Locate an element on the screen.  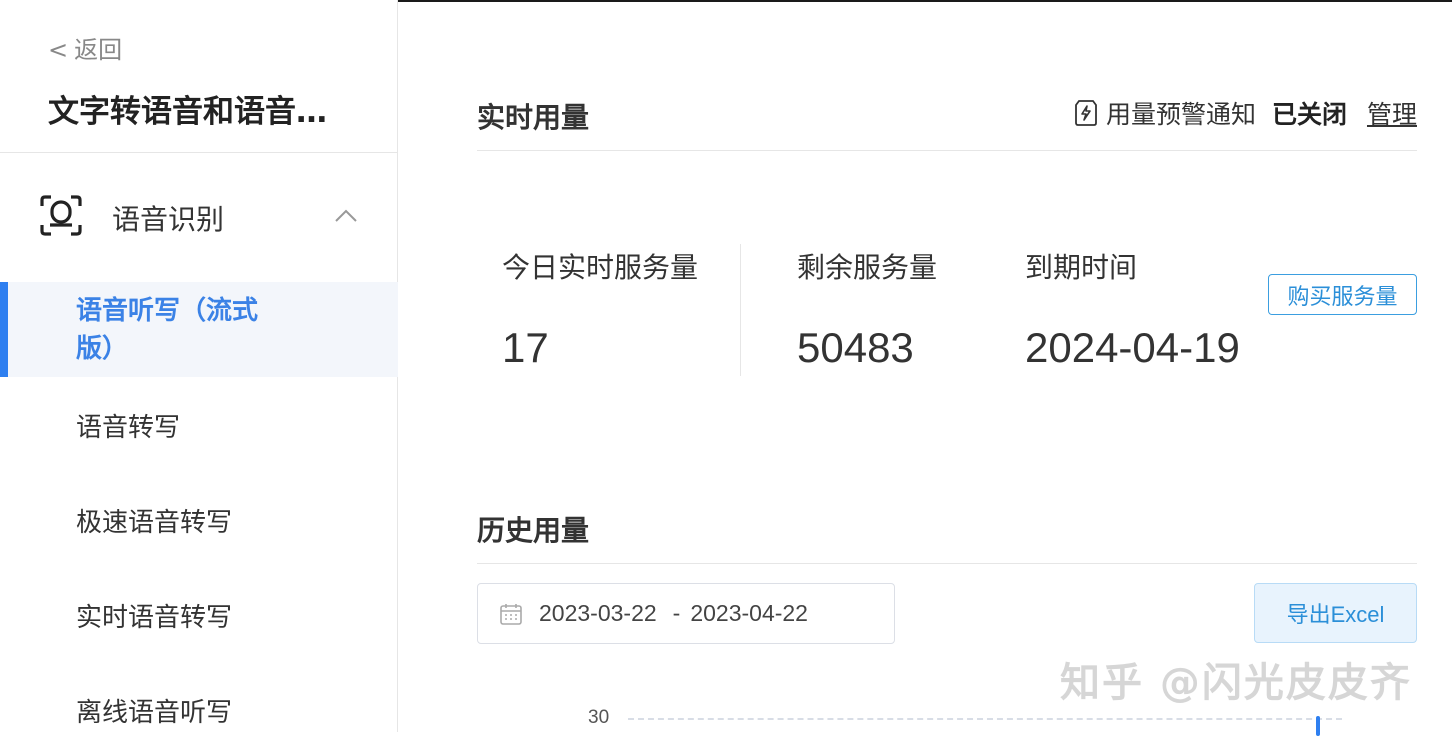
date-range-picker: 2023-03-22 - 2023-04-22 is located at coordinates (686, 613).